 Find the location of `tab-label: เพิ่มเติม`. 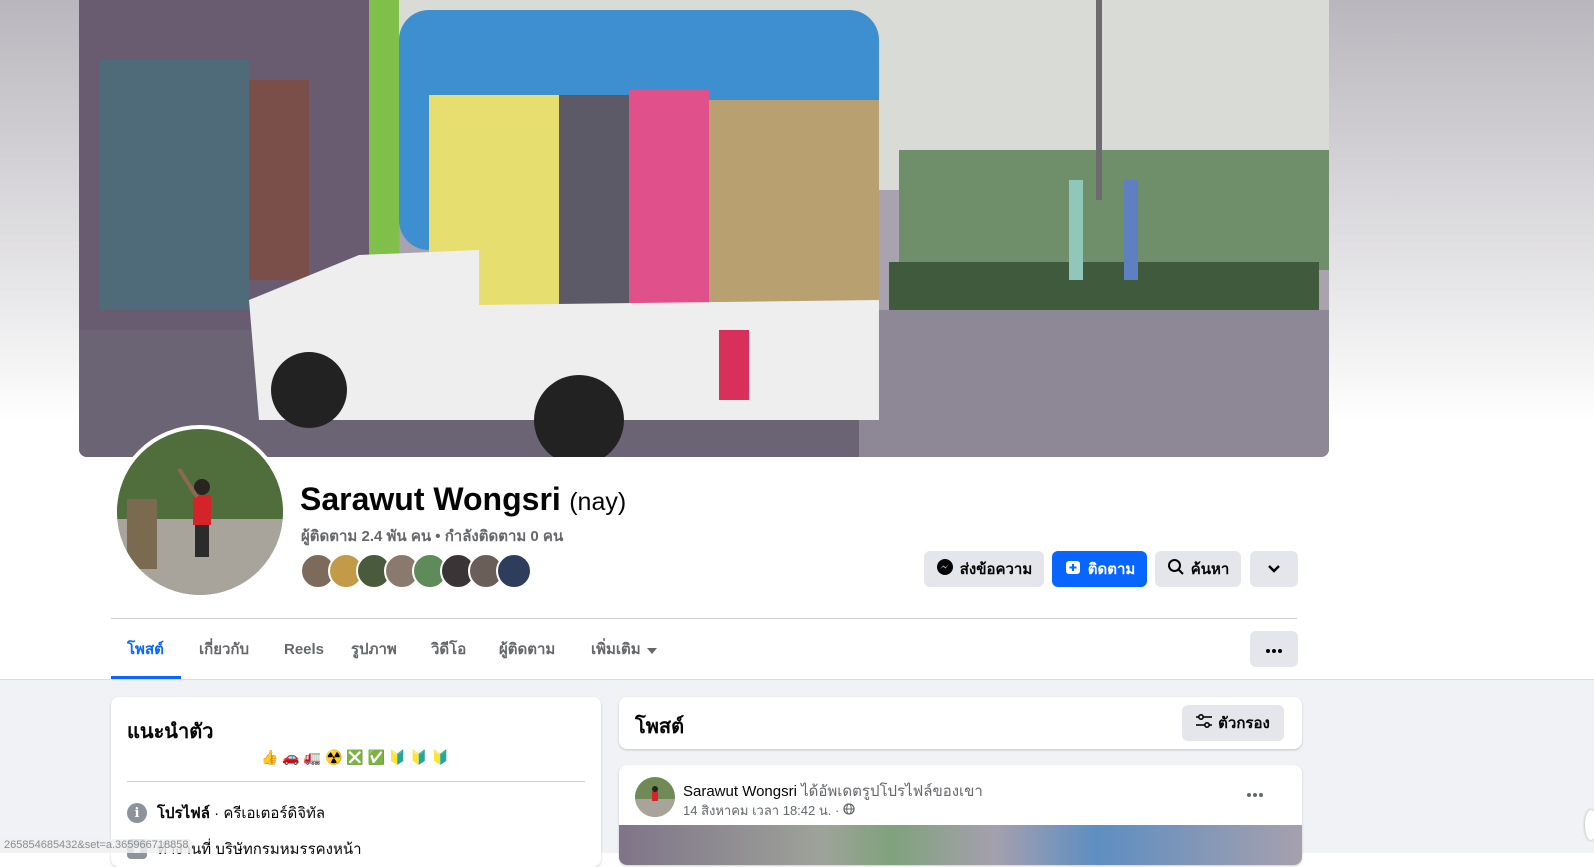

tab-label: เพิ่มเติม is located at coordinates (616, 649).